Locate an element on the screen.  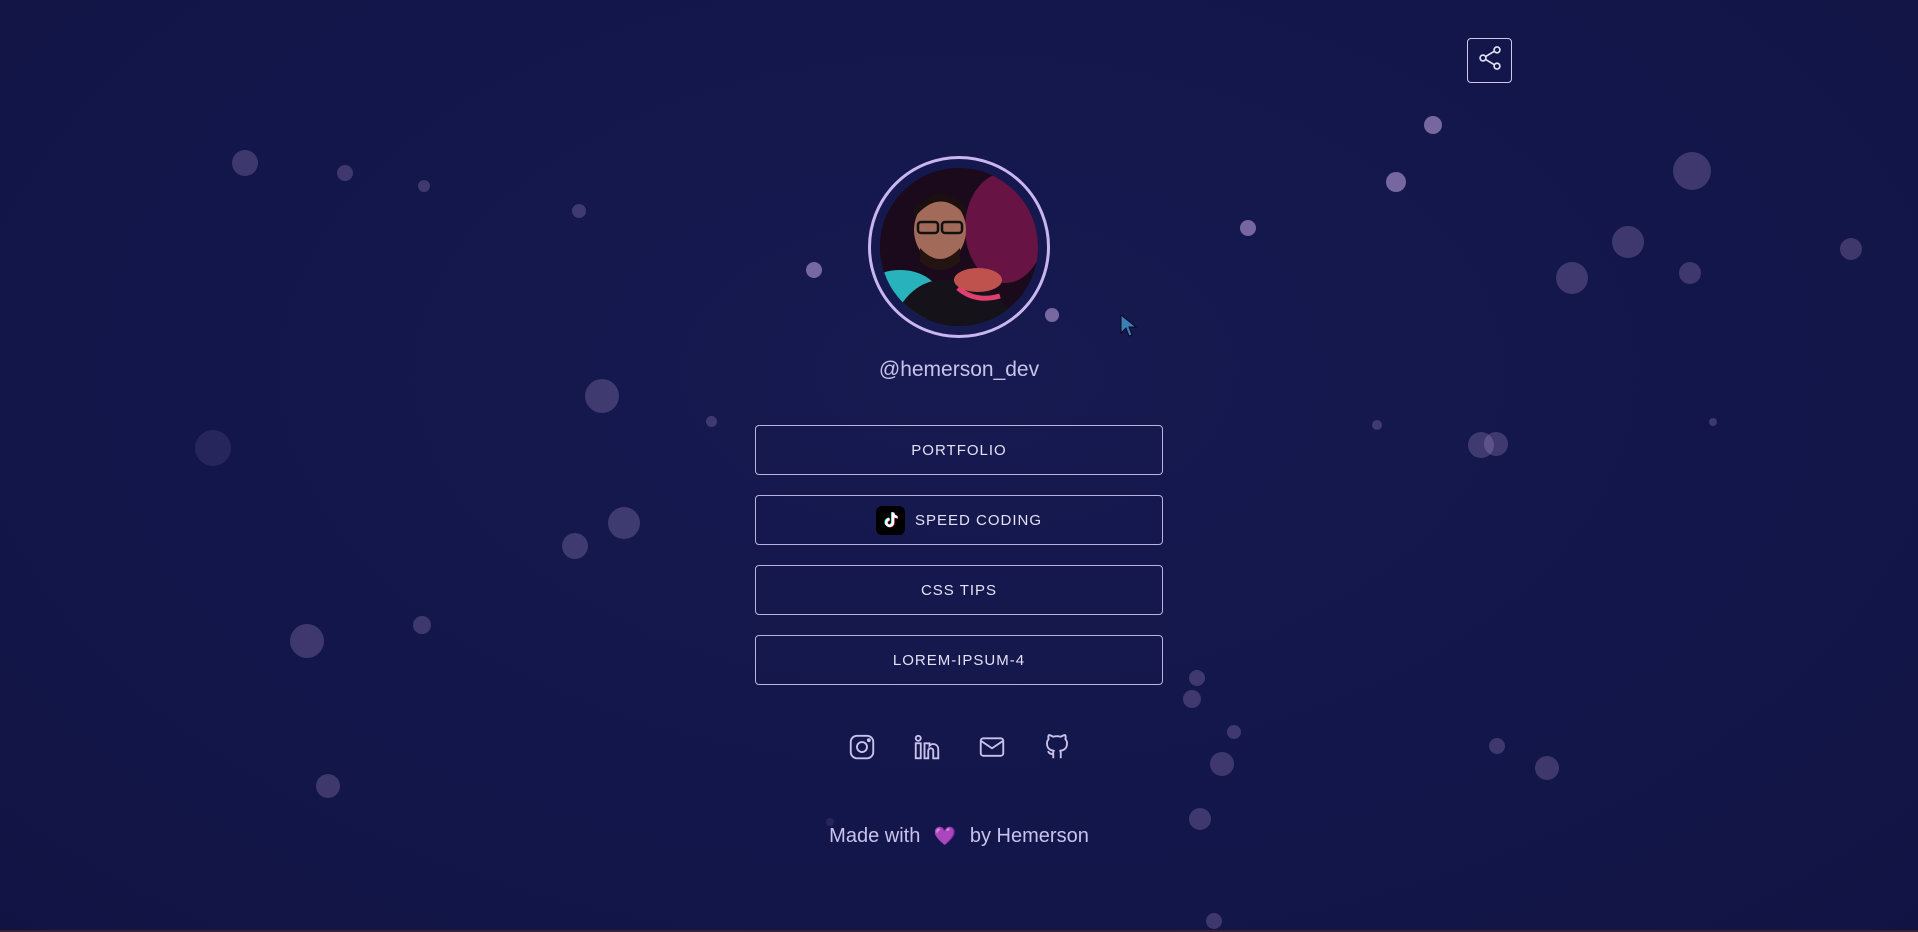
email-link is located at coordinates (992, 749).